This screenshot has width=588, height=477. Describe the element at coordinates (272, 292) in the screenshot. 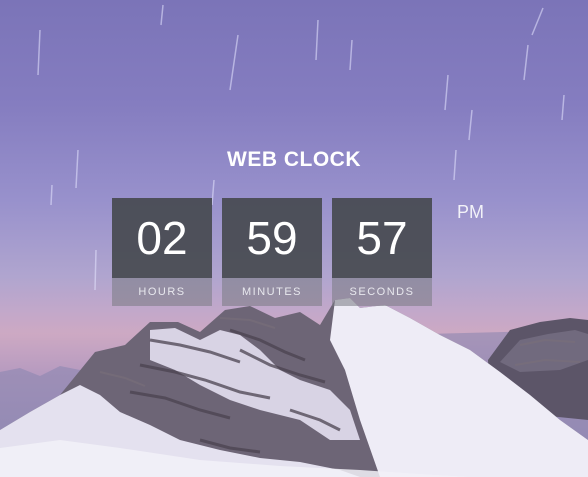

I see `minutes-label: MINUTES` at that location.